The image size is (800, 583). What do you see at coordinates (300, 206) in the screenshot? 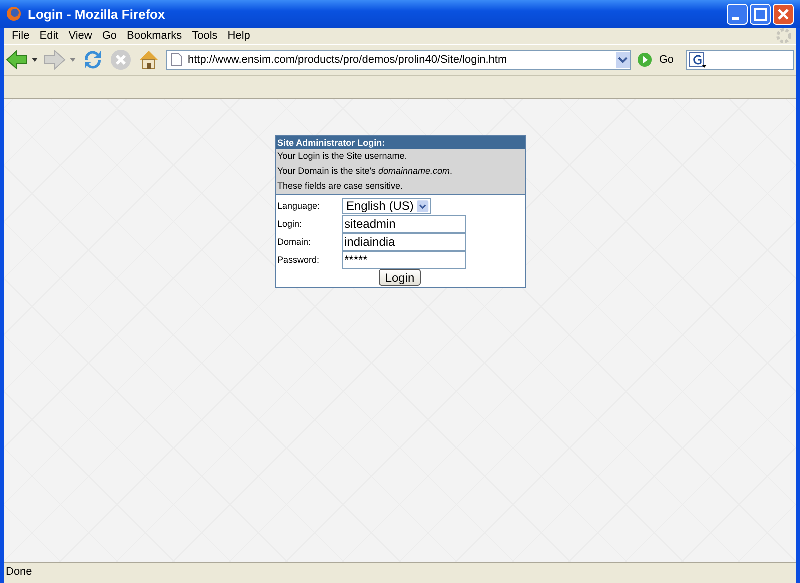
I see `field-label: Language:` at bounding box center [300, 206].